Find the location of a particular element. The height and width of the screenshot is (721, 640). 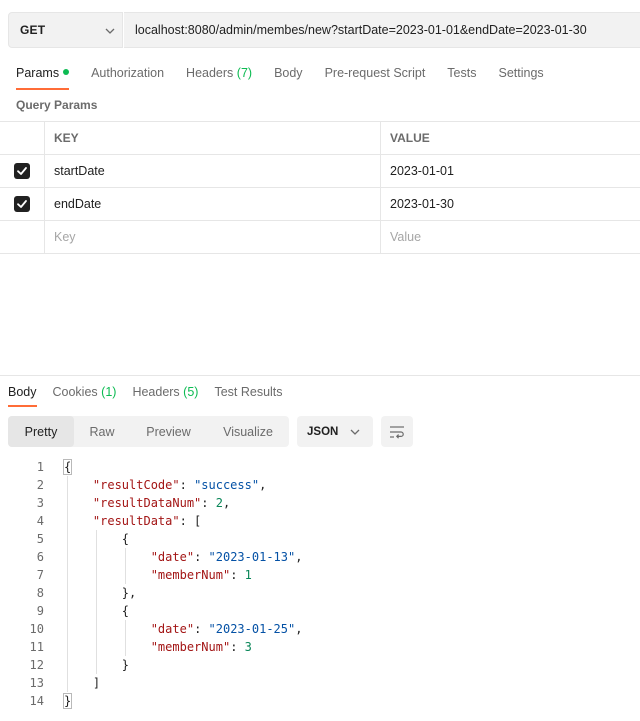

code-line: 14} is located at coordinates (320, 701).